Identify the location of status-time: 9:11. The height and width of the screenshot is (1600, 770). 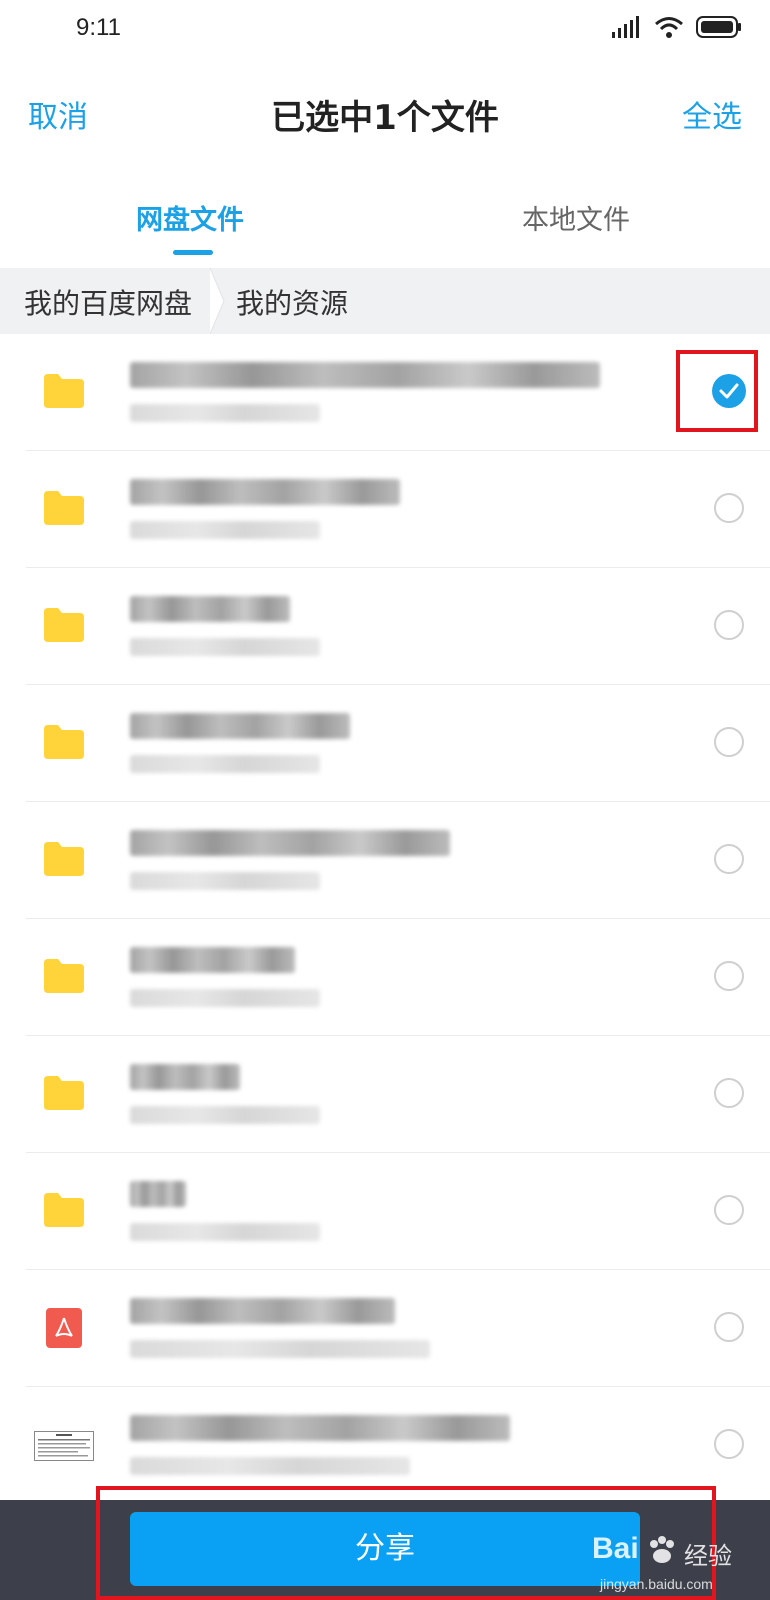
(98, 27).